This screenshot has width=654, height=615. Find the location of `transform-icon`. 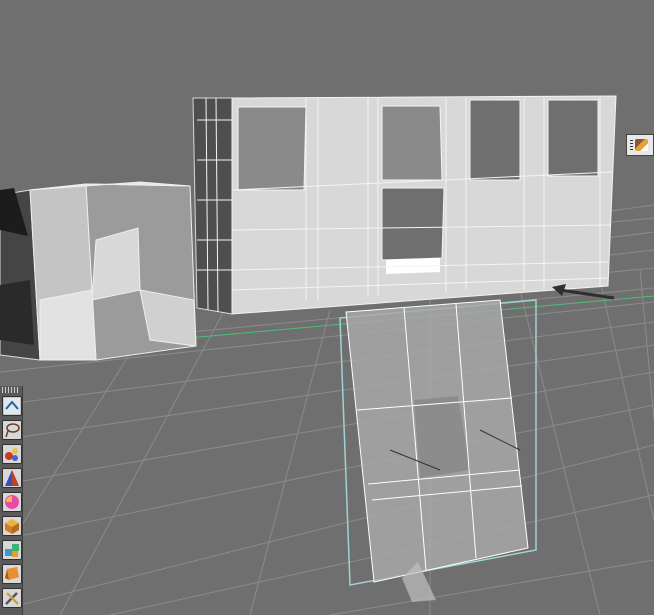

transform-icon is located at coordinates (12, 406).